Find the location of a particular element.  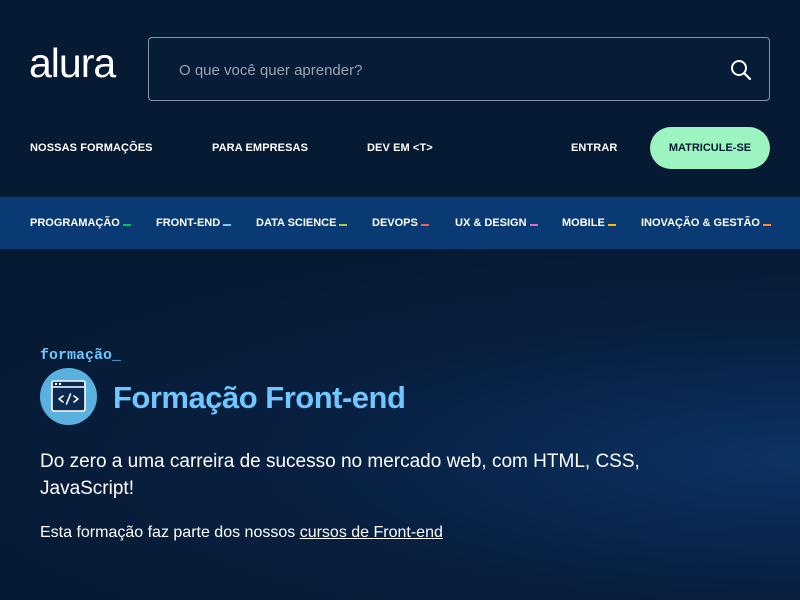

category-label: DATA SCIENCE is located at coordinates (296, 223).